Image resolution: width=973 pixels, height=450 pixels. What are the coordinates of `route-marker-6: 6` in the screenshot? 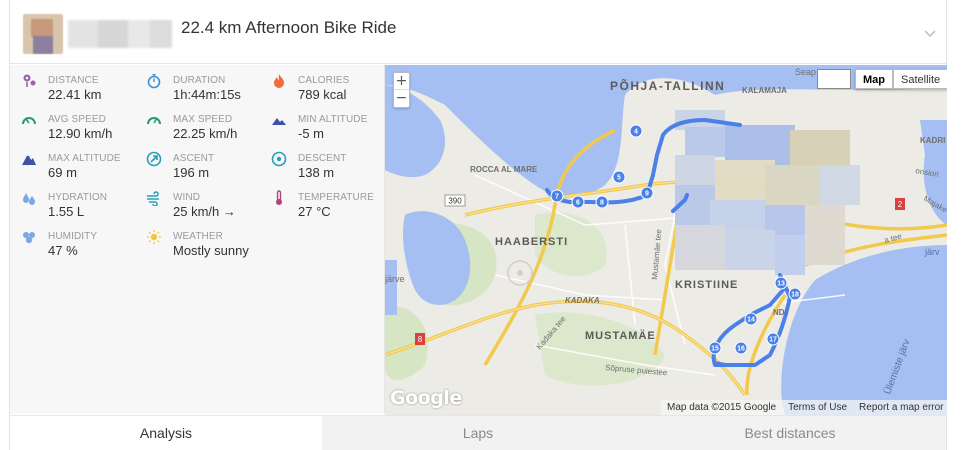 It's located at (578, 202).